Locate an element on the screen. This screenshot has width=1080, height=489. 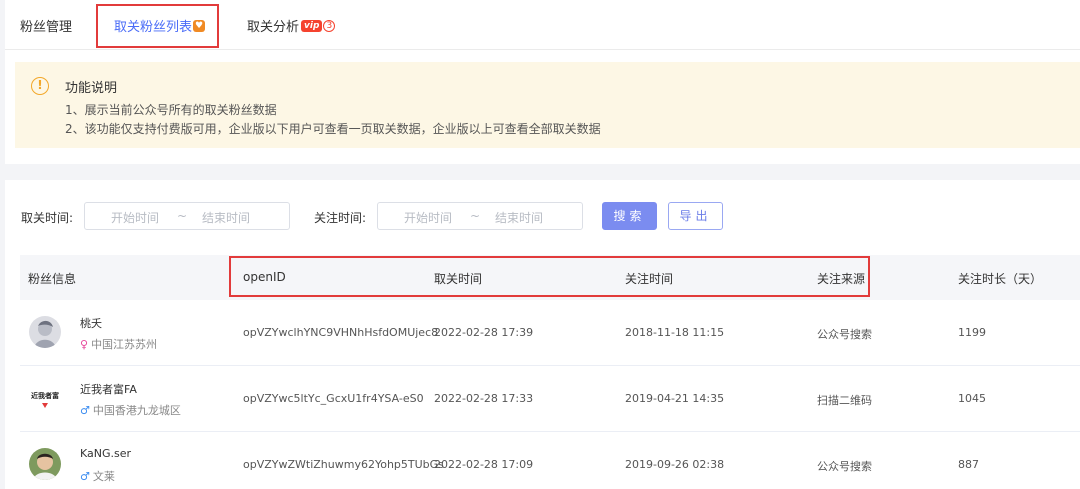
vip-badge: vip is located at coordinates (312, 26).